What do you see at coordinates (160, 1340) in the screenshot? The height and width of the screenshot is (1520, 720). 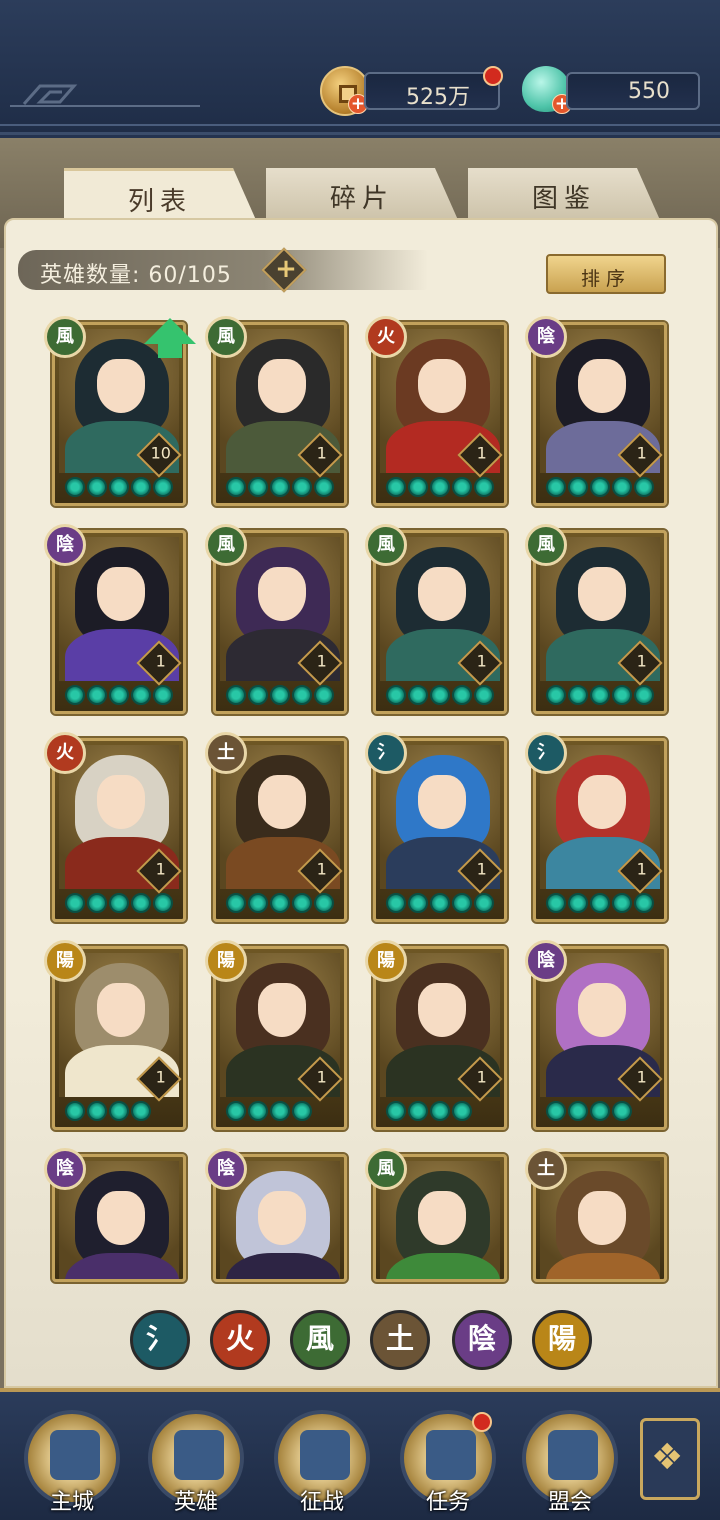 I see `filter-water-button: 氵` at bounding box center [160, 1340].